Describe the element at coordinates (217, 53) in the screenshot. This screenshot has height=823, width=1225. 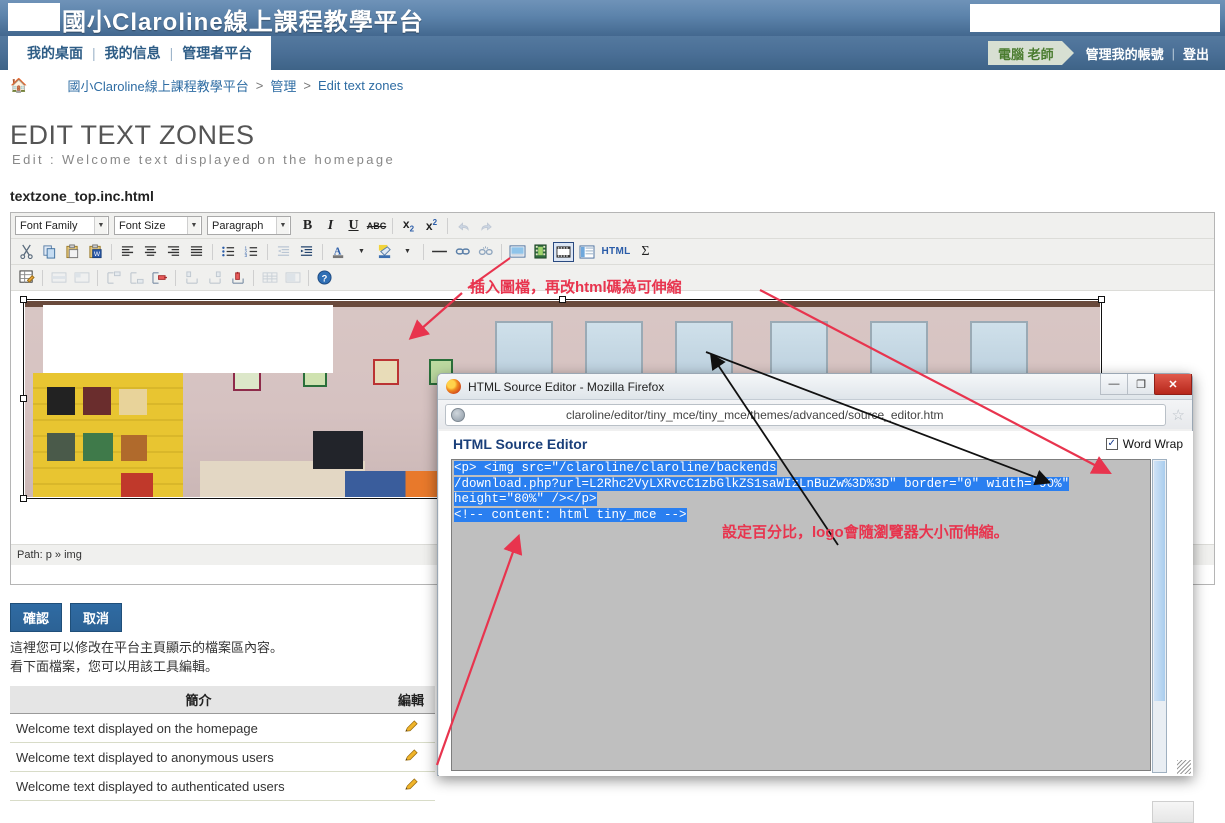
I see `nav-item-admin-platform: 管理者平台` at that location.